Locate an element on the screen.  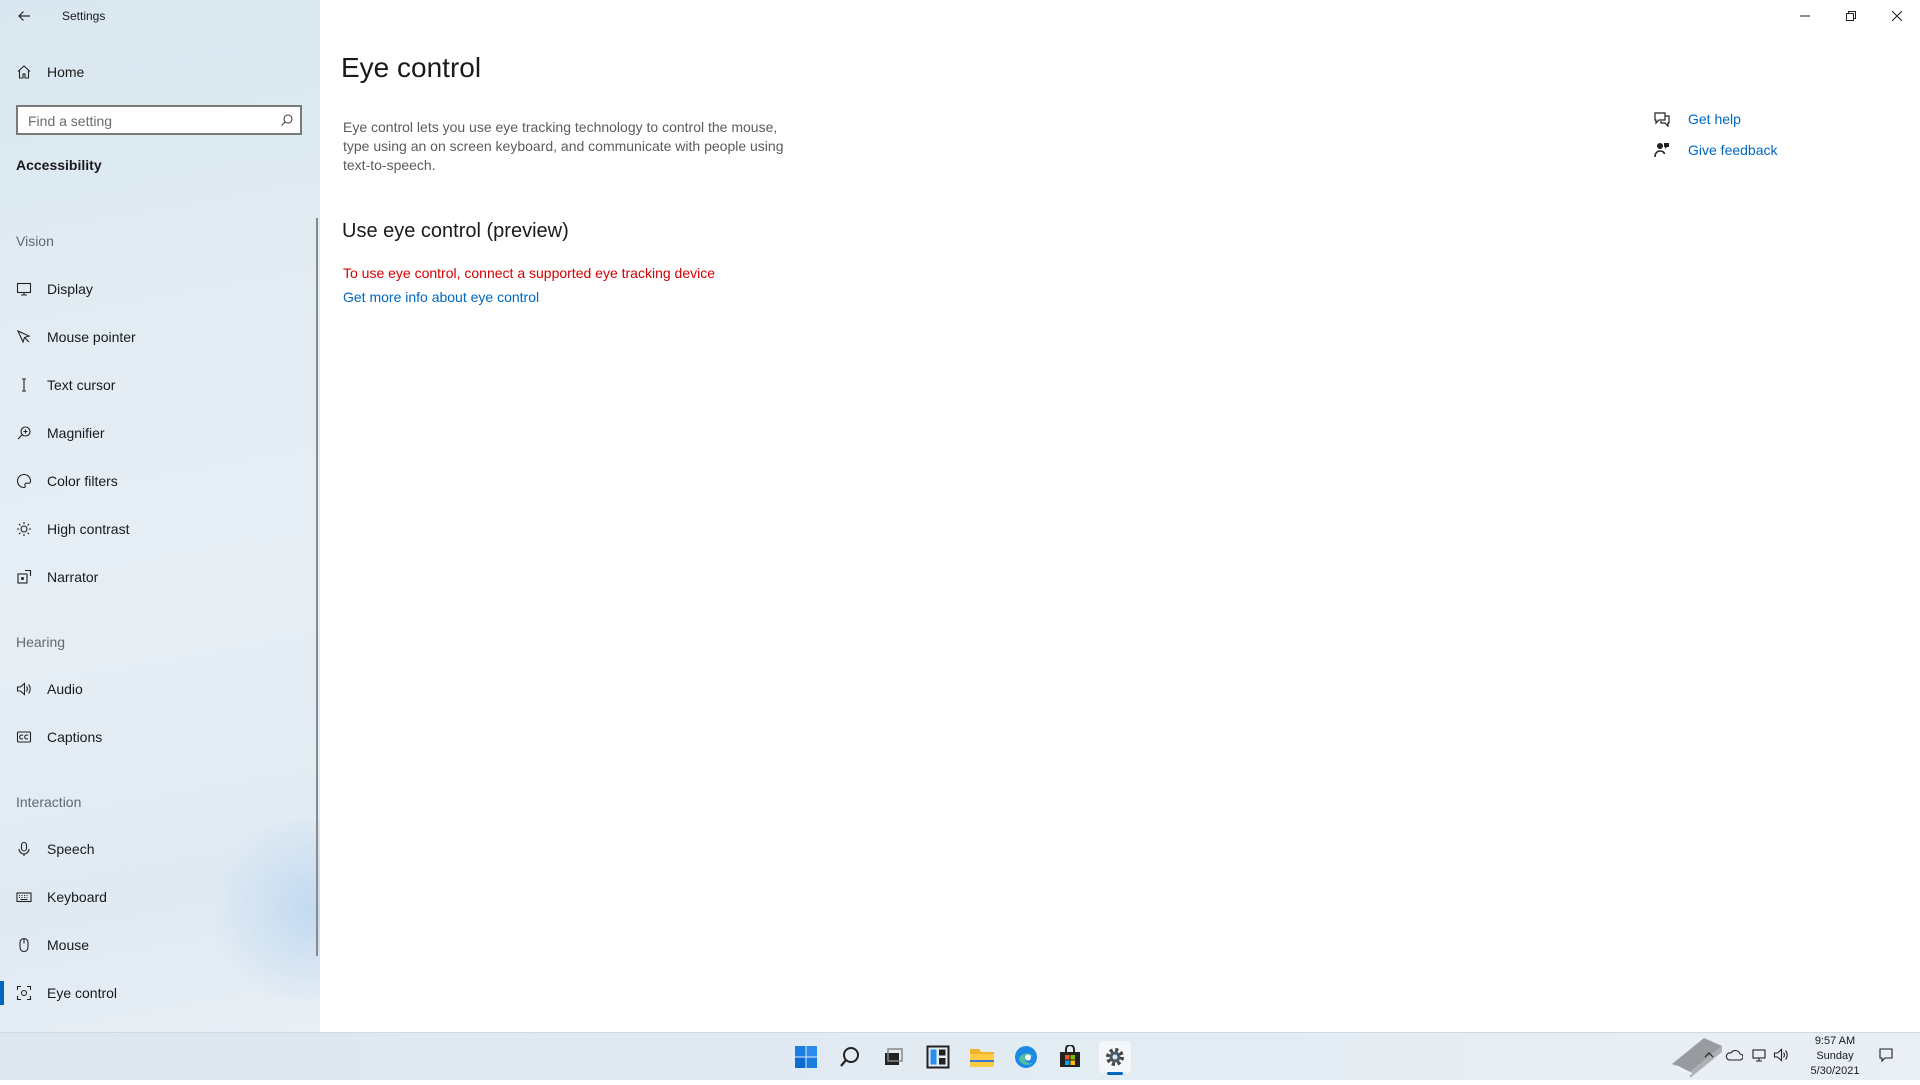
give-feedback-row: Give feedback is located at coordinates (1715, 150).